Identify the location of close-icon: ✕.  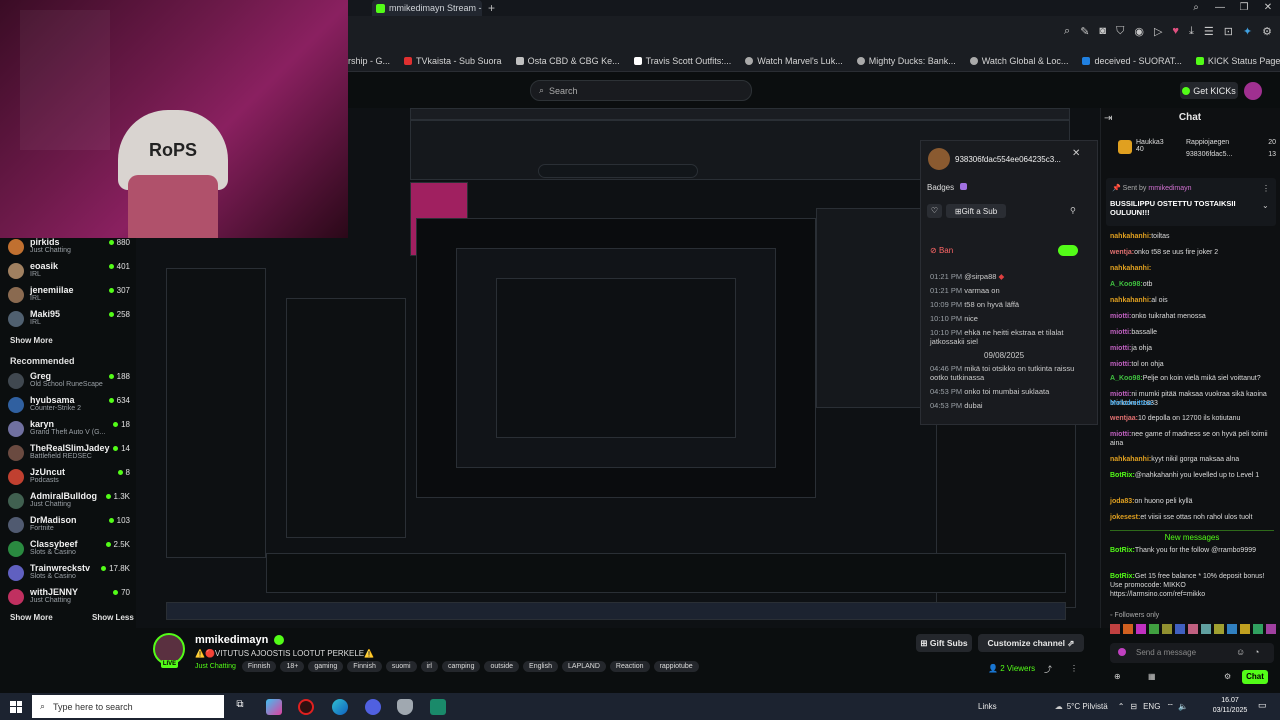
(1076, 153).